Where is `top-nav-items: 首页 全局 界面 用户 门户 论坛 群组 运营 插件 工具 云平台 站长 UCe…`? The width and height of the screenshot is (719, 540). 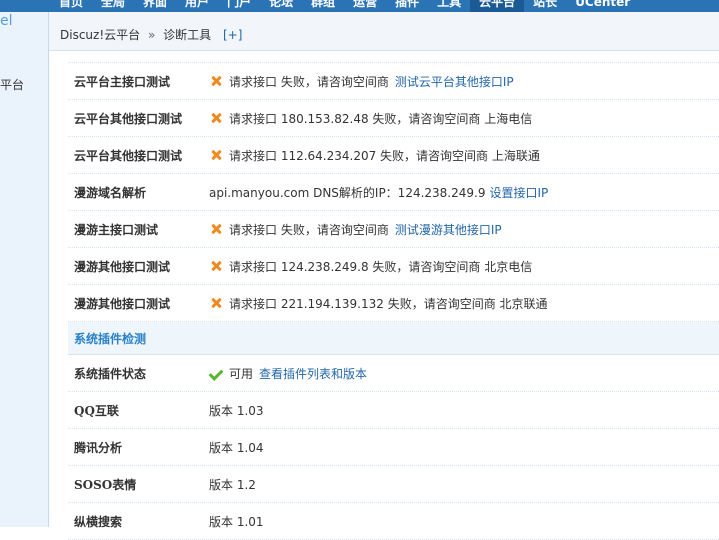 top-nav-items: 首页 全局 界面 用户 门户 论坛 群组 运营 插件 工具 云平台 站长 UCe… is located at coordinates (344, 6).